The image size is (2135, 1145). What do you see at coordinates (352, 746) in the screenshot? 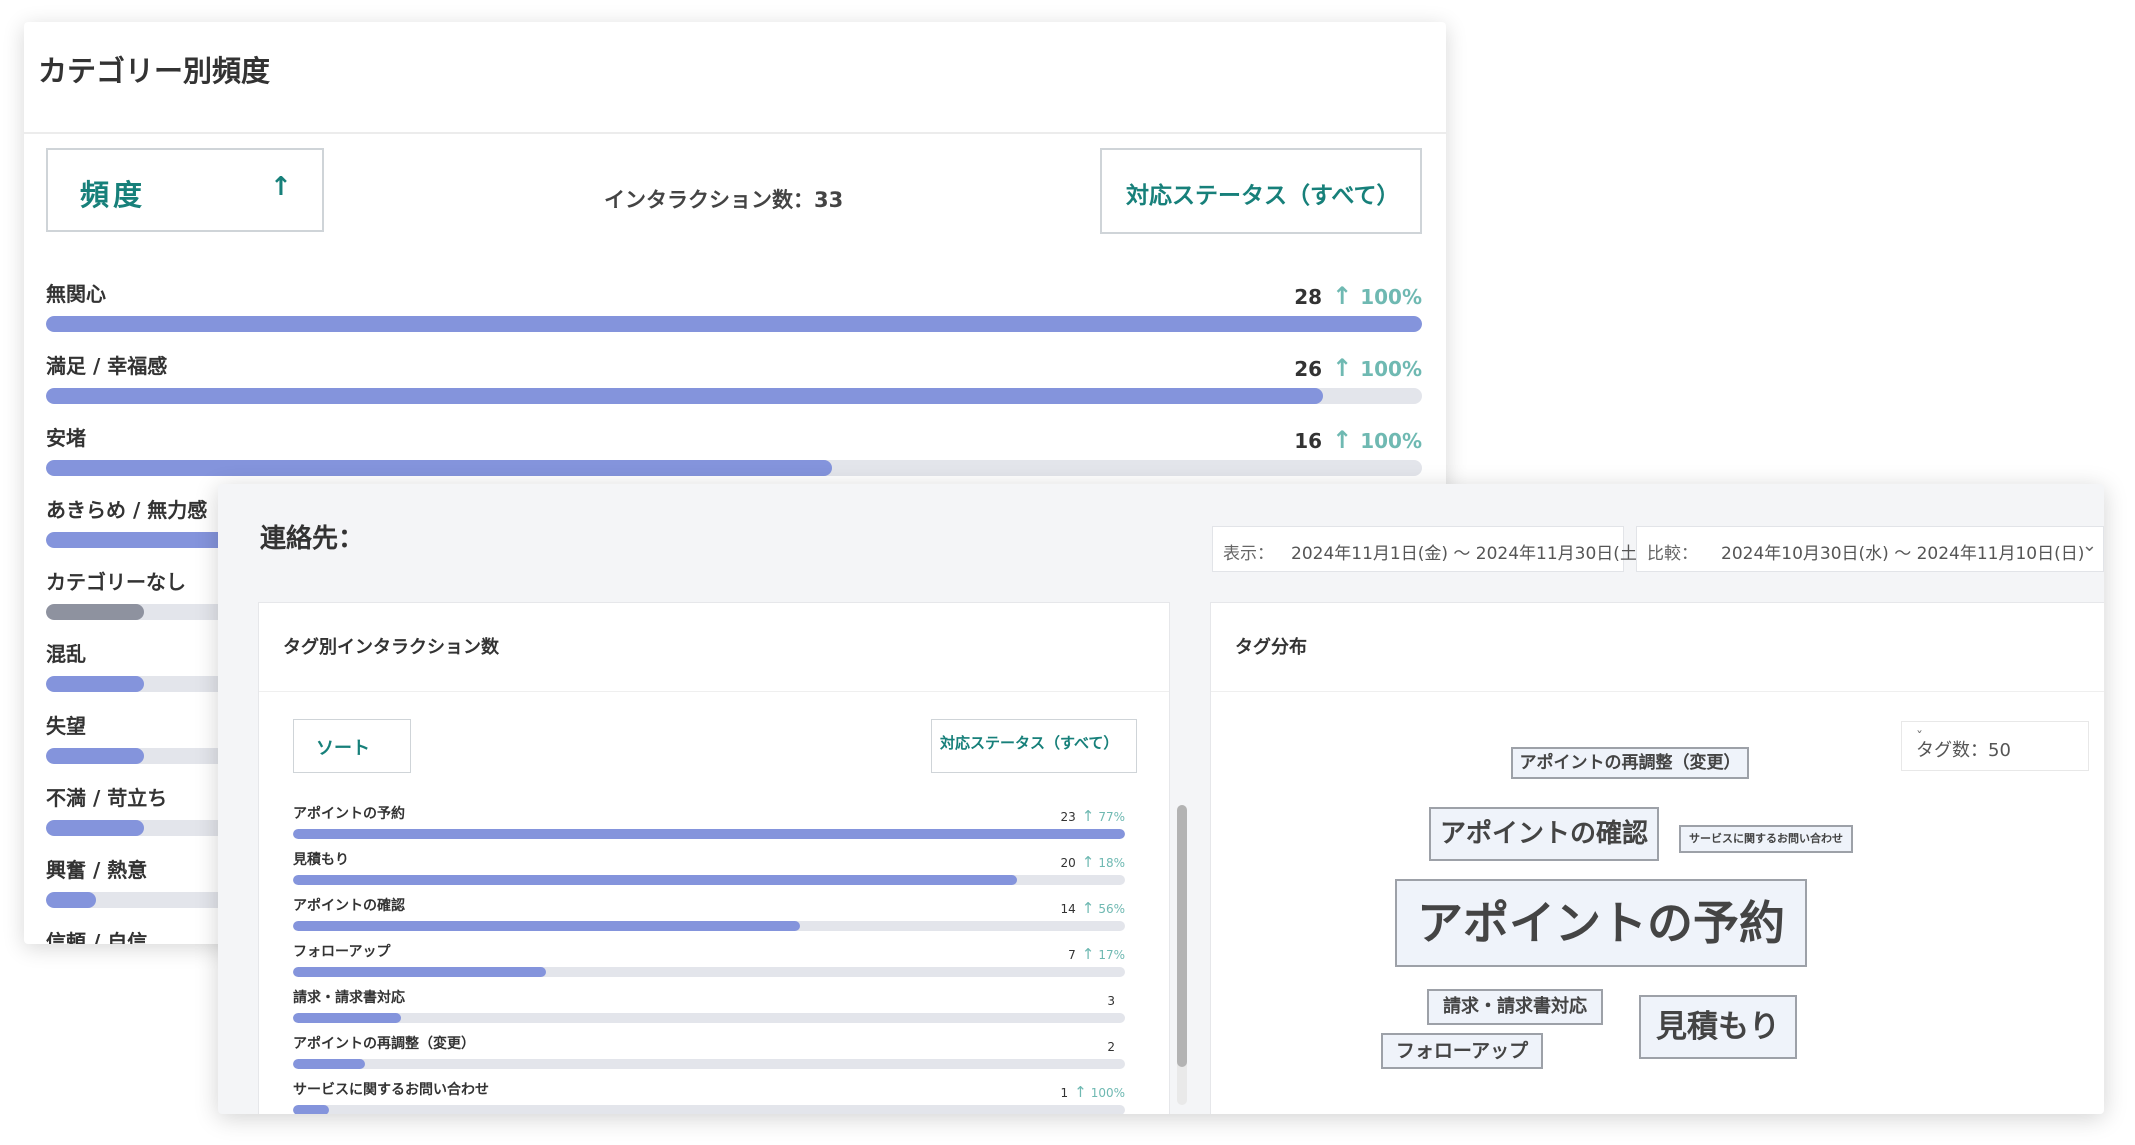
I see `sort-button: ソート` at bounding box center [352, 746].